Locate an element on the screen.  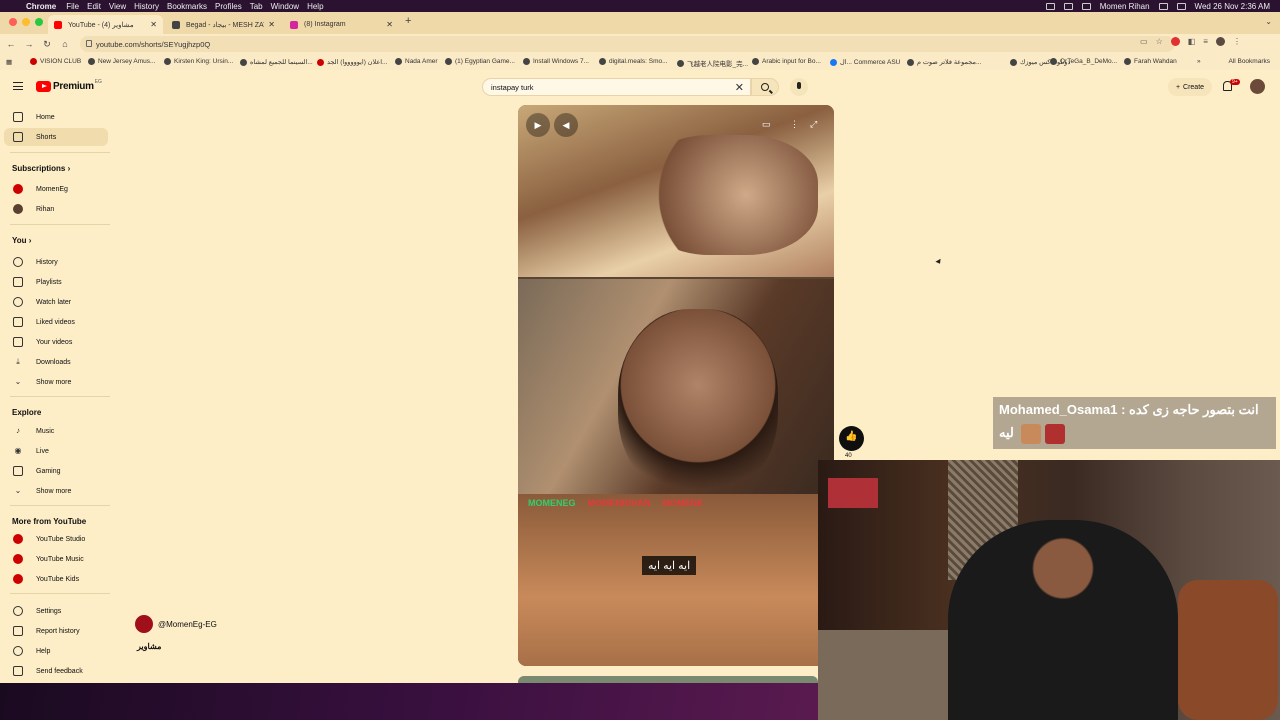
search-input: instapay turk ✕ is located at coordinates (616, 87).